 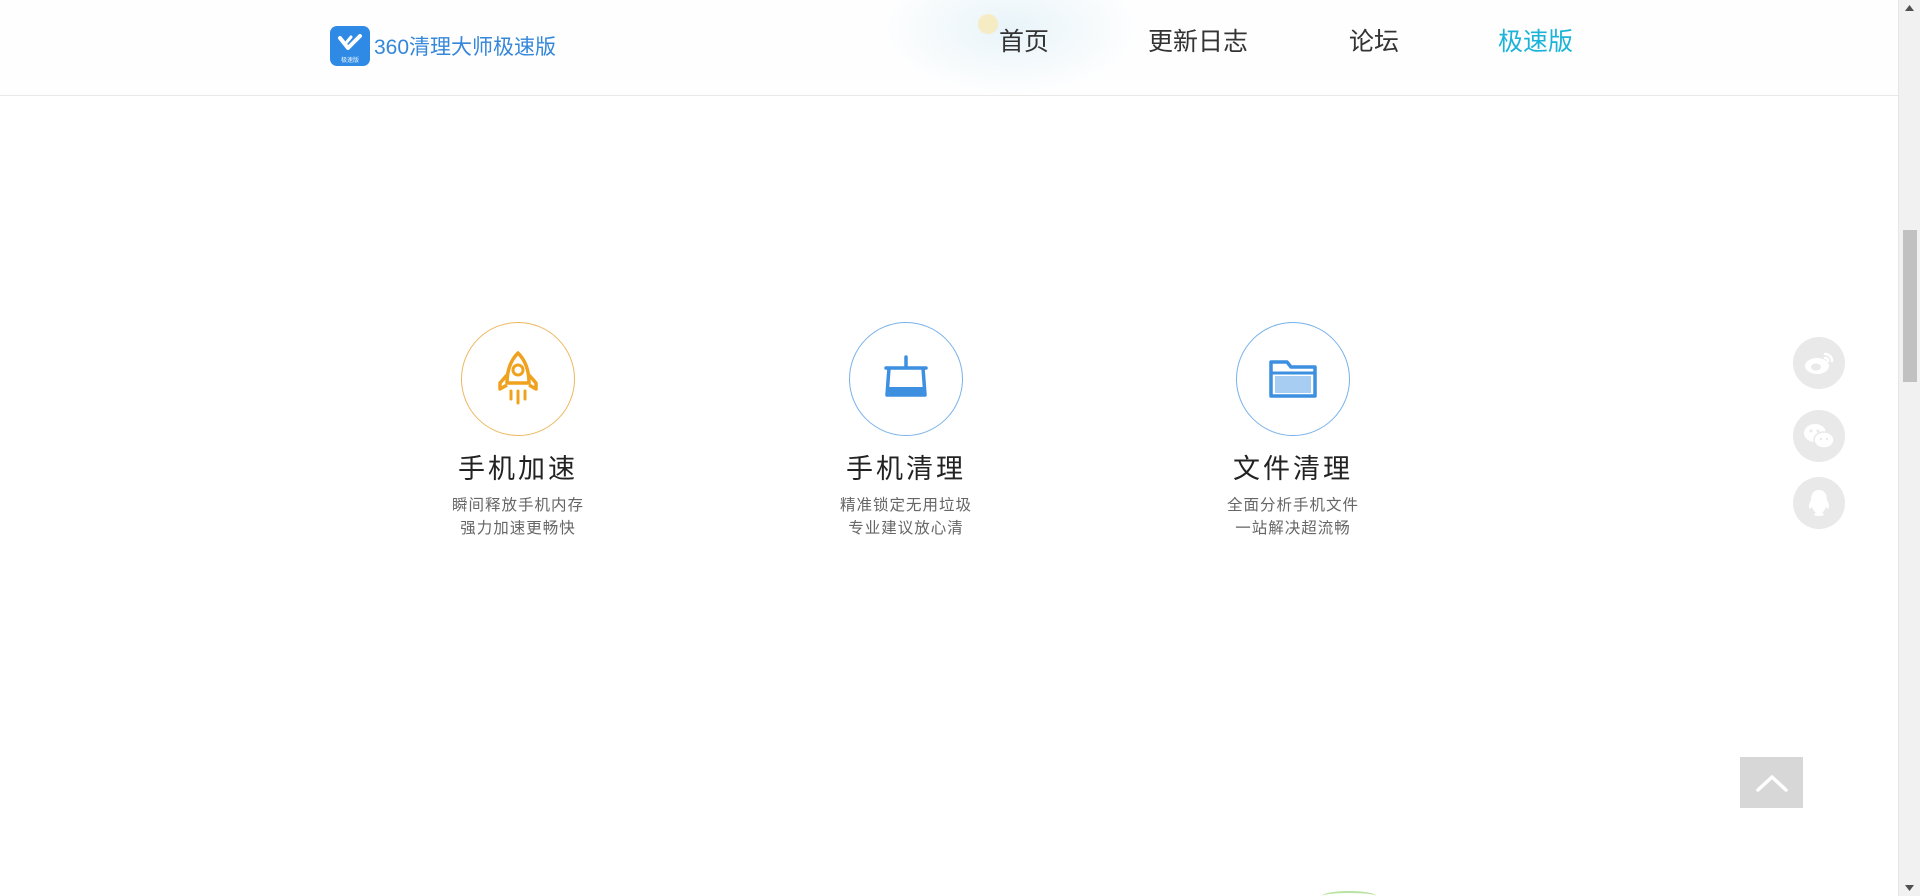 What do you see at coordinates (1909, 888) in the screenshot?
I see `scroll-down-arrow` at bounding box center [1909, 888].